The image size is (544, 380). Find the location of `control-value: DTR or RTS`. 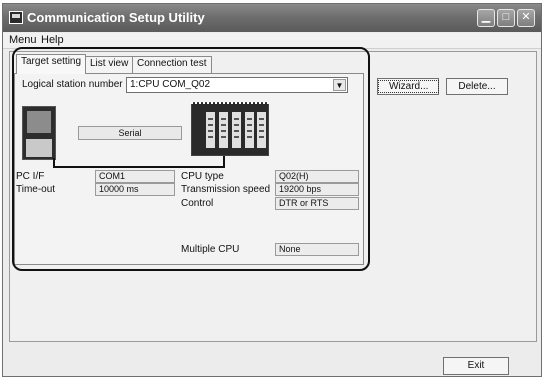

control-value: DTR or RTS is located at coordinates (317, 203).